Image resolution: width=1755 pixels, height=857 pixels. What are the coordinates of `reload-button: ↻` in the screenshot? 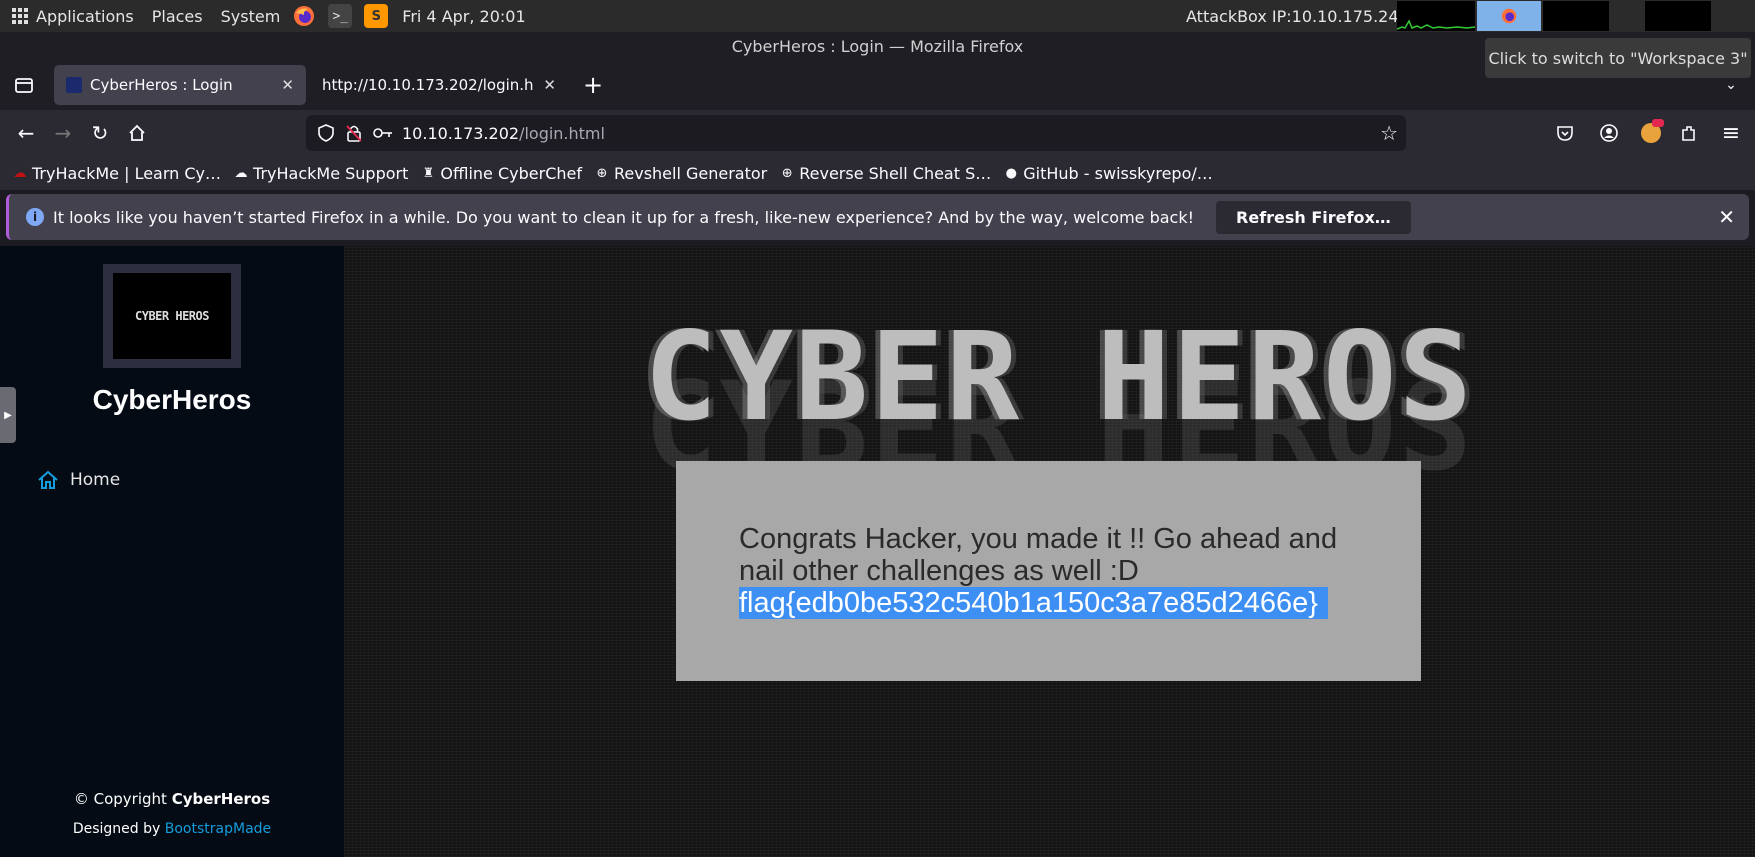 It's located at (100, 133).